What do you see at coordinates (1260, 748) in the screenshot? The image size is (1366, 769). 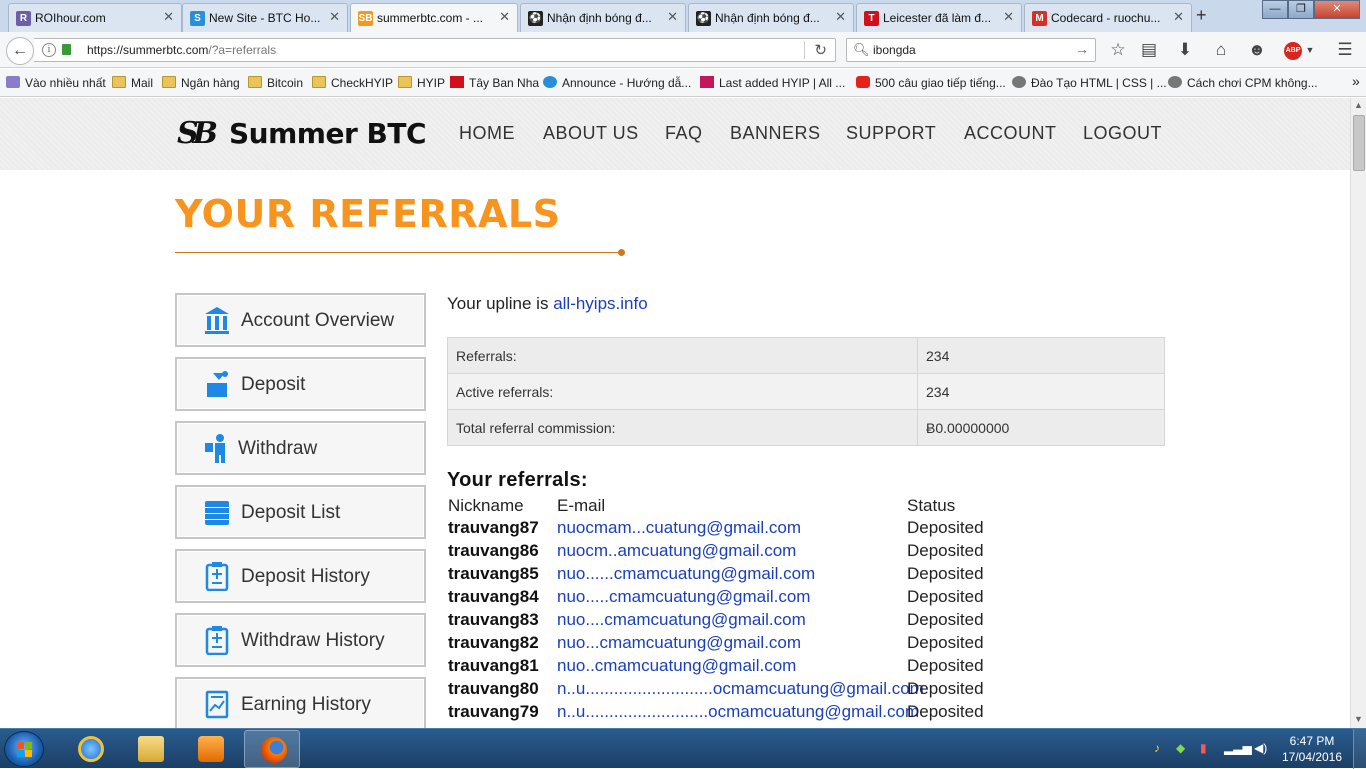 I see `speaker-icon: ◀)` at bounding box center [1260, 748].